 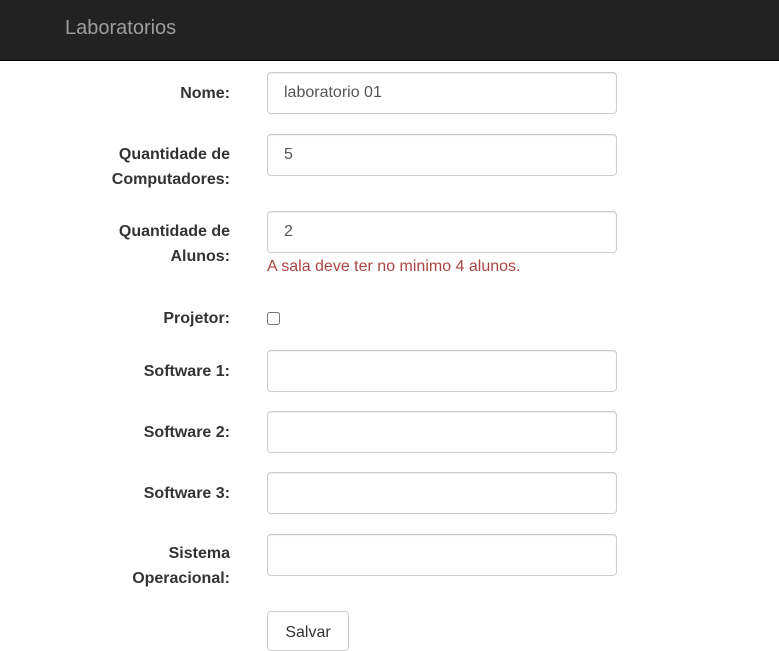 What do you see at coordinates (442, 155) in the screenshot?
I see `computadores-input` at bounding box center [442, 155].